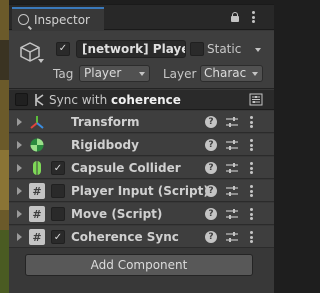 This screenshot has width=320, height=293. Describe the element at coordinates (39, 100) in the screenshot. I see `coherence-logo-icon` at that location.